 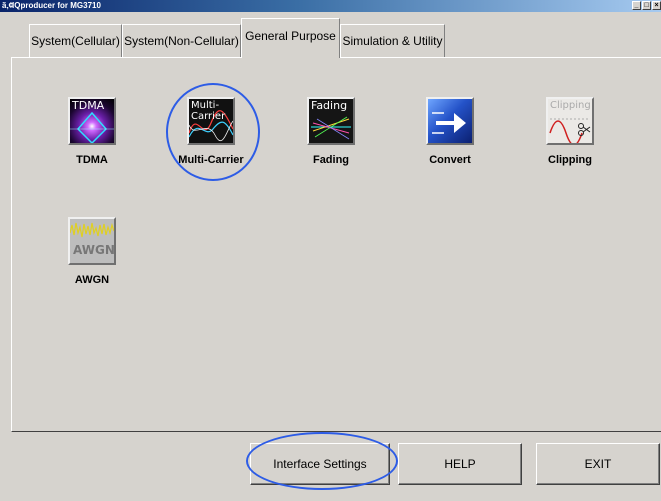 I want to click on tool-fading: Fading Fading, so click(x=331, y=131).